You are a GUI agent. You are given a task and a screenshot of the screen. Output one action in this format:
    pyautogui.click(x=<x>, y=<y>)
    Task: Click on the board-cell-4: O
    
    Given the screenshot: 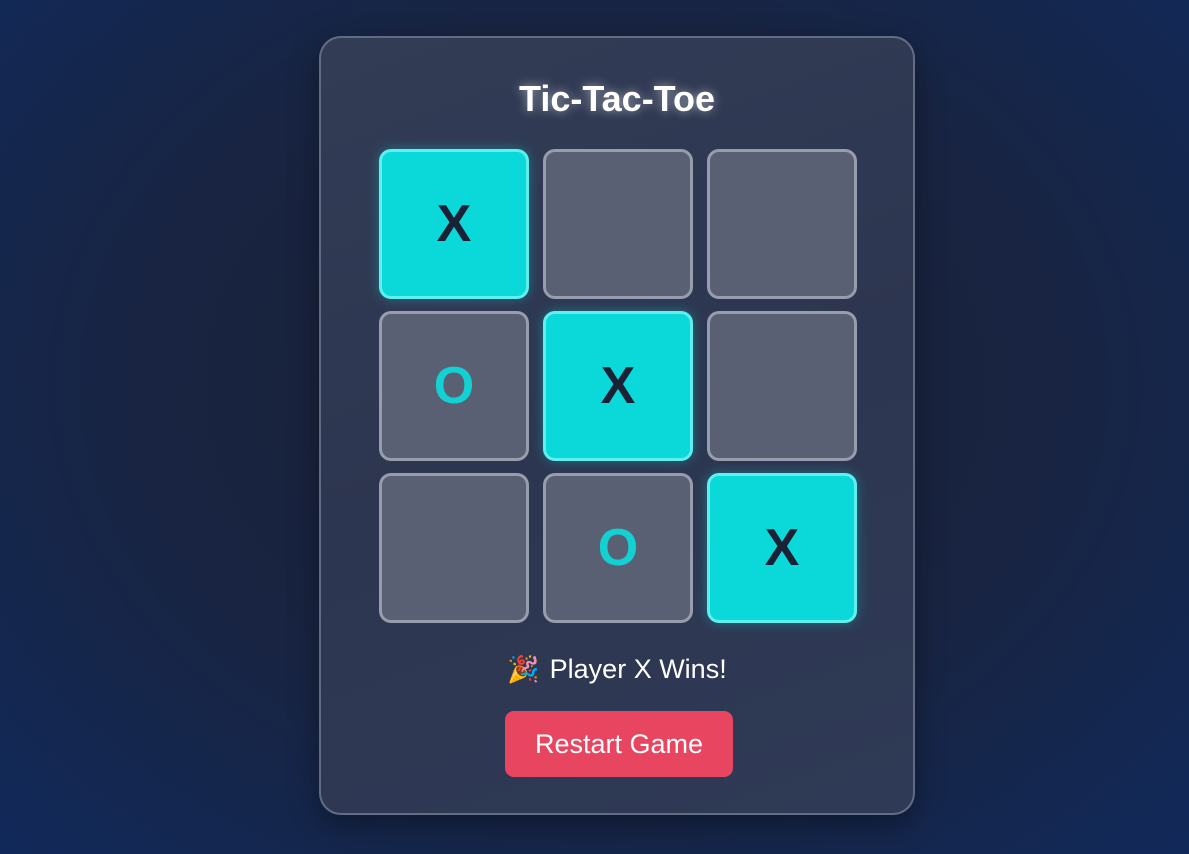 What is the action you would take?
    pyautogui.click(x=454, y=386)
    